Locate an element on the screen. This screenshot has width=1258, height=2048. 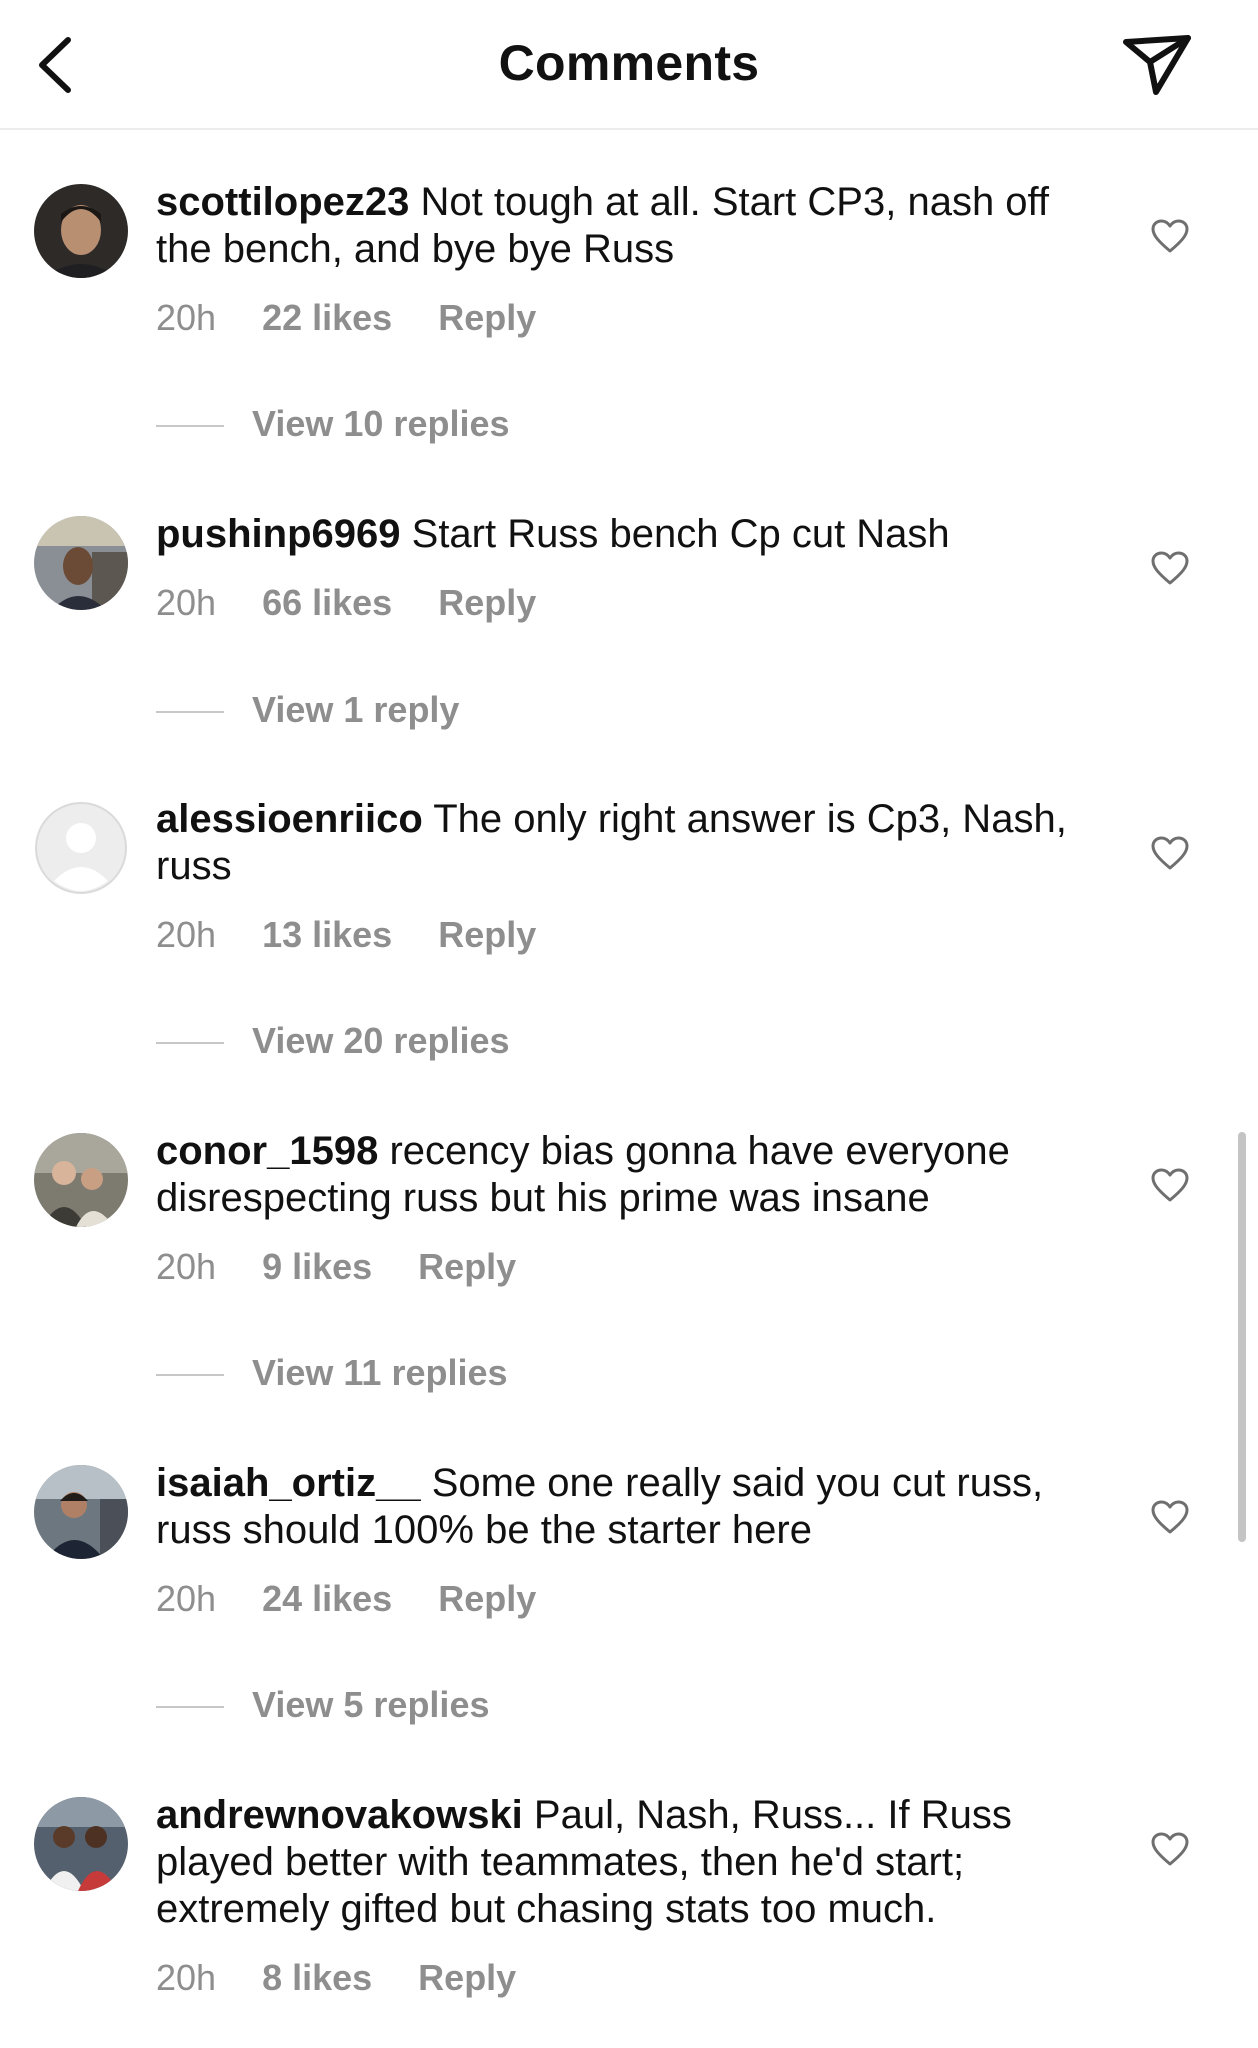
comment-meta: 20h 66 likes Reply is located at coordinates (369, 603).